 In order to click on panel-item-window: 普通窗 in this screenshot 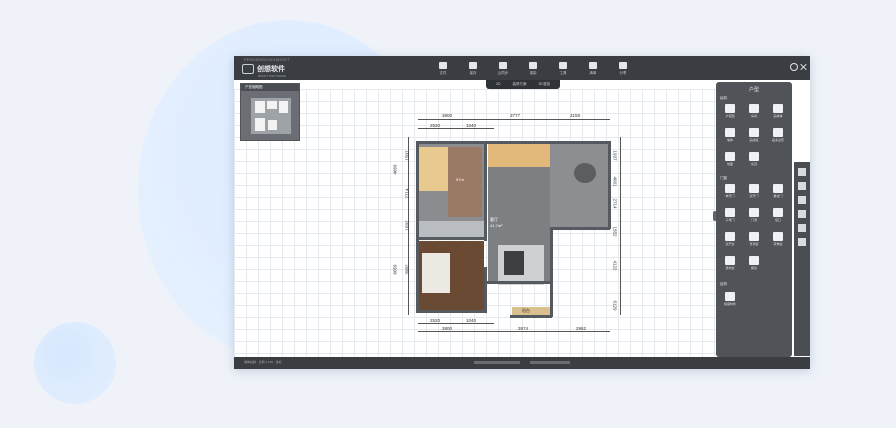, I will do `click(754, 239)`.